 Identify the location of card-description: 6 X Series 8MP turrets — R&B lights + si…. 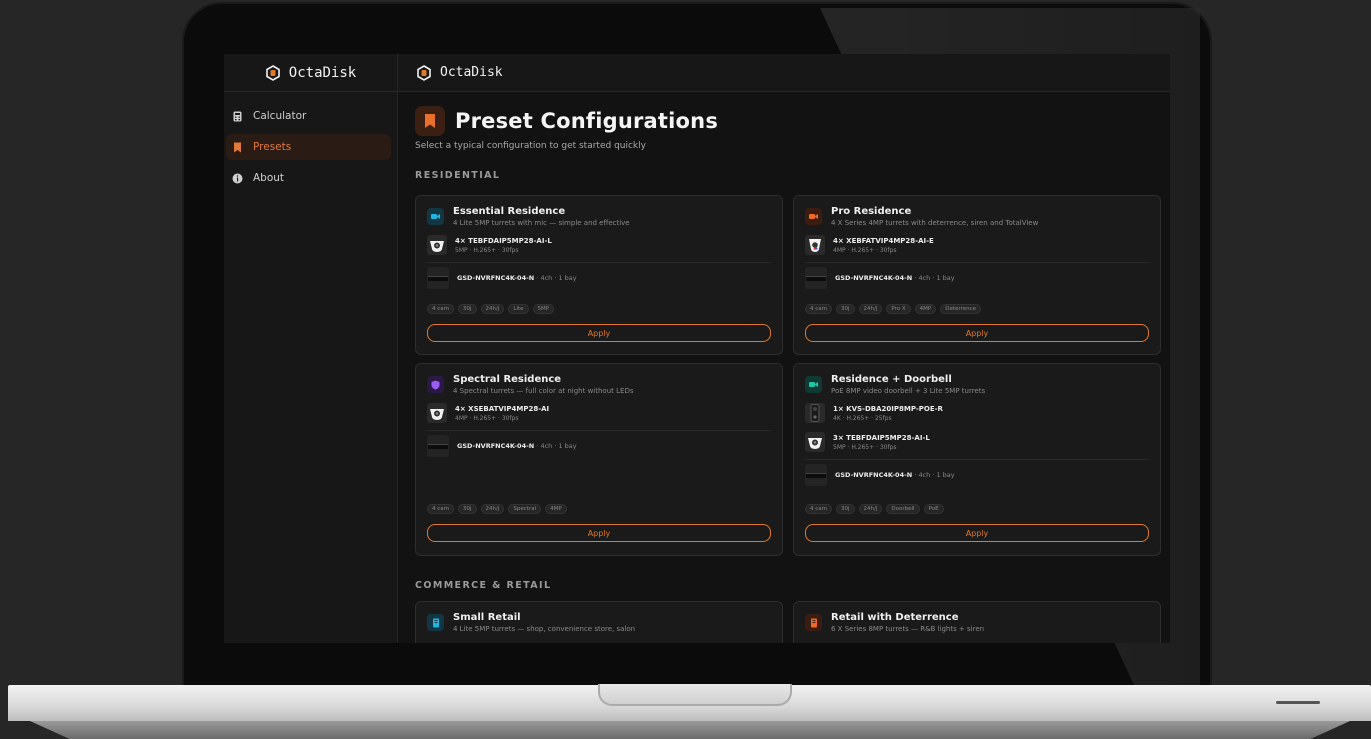
(908, 629).